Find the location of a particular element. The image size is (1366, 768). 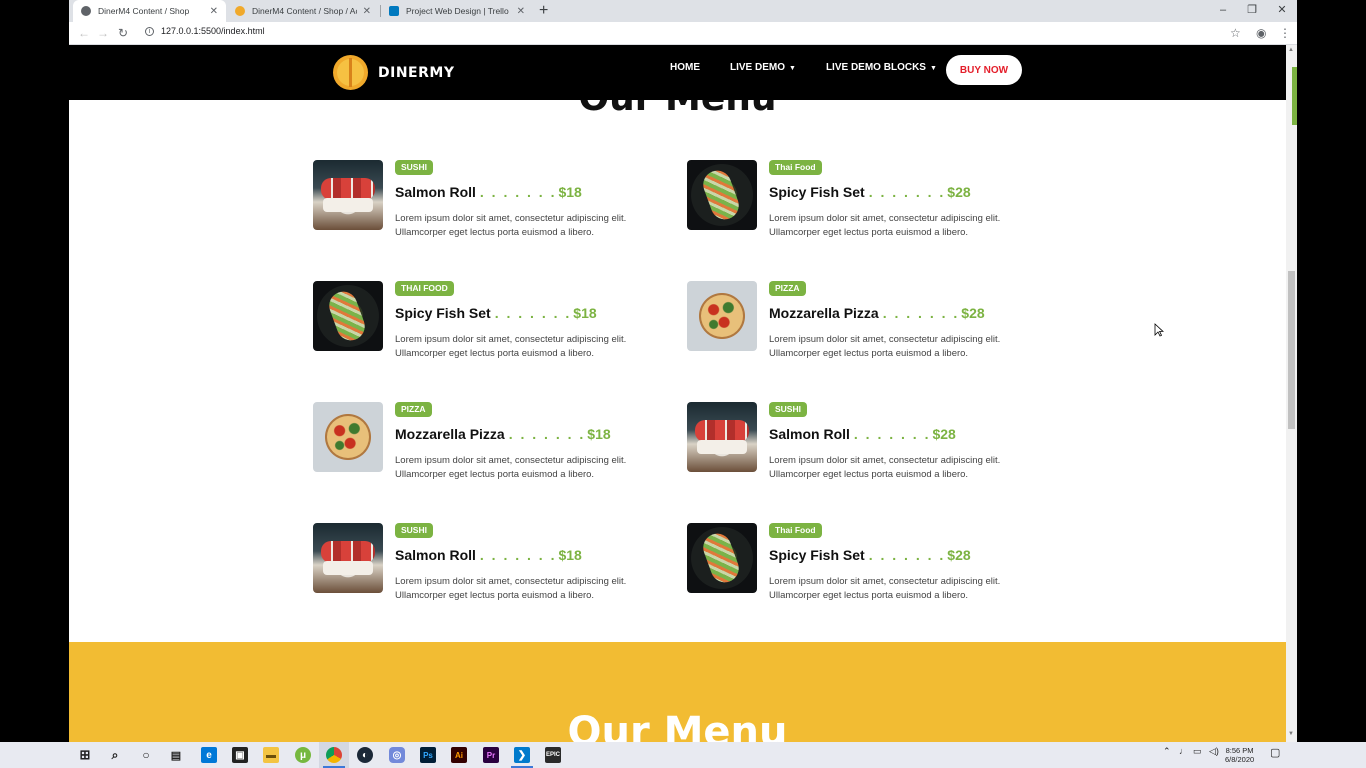

scroll-up-icon: ▲ is located at coordinates (1291, 50).